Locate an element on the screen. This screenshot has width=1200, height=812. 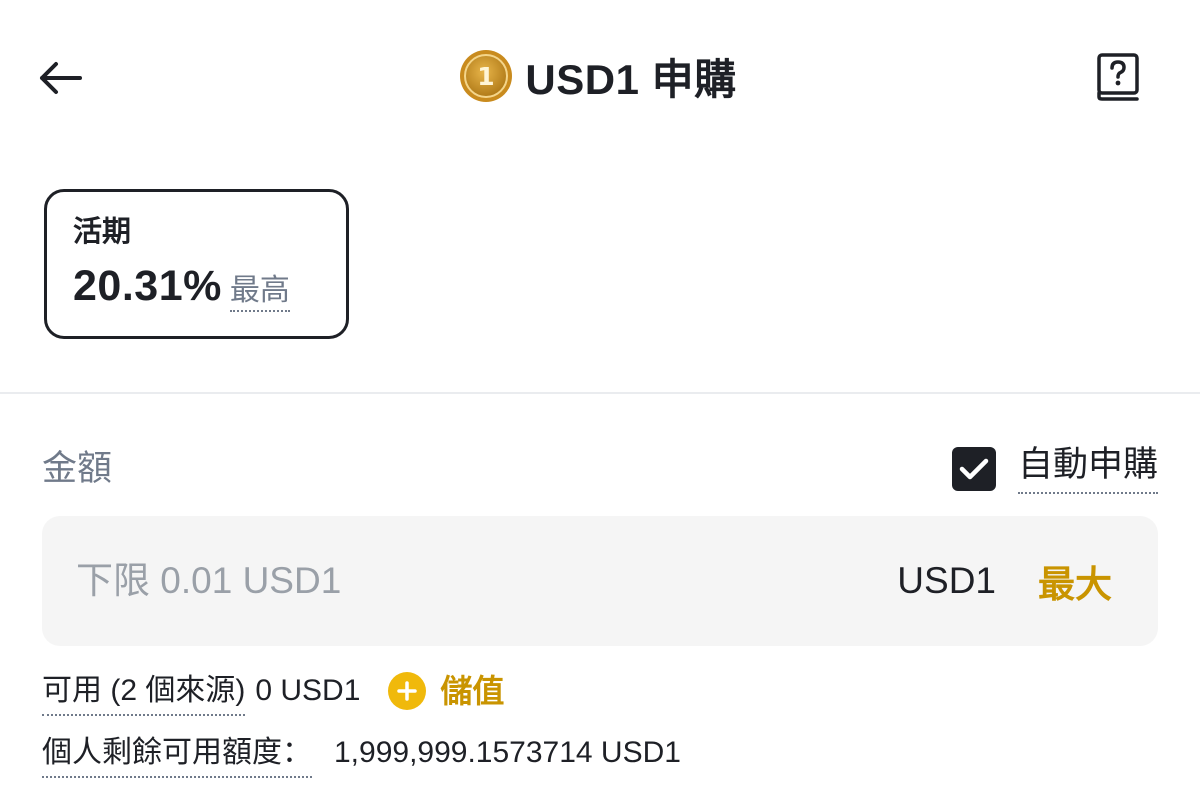
help-button is located at coordinates (1118, 77).